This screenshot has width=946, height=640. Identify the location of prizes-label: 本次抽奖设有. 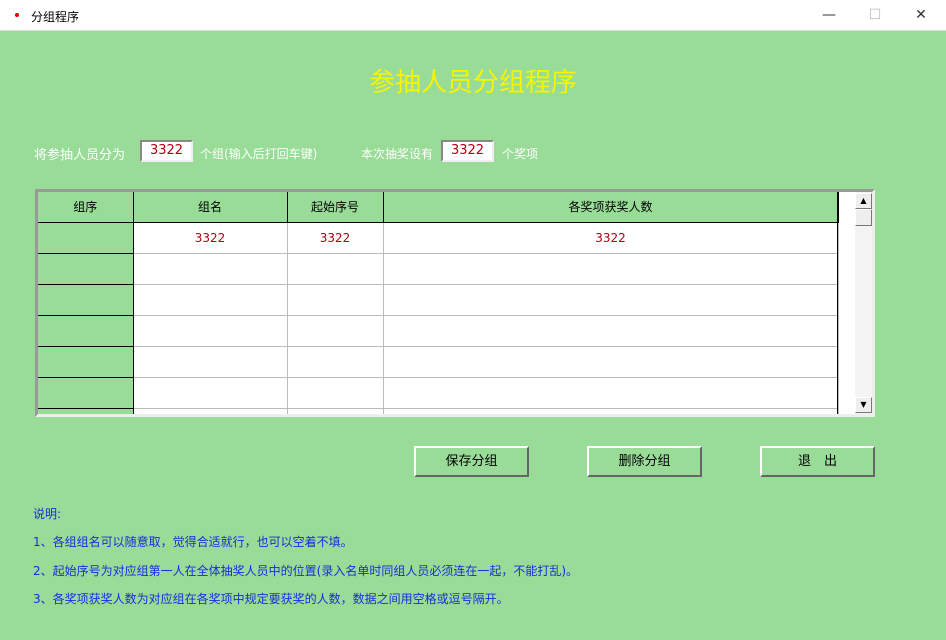
(397, 154).